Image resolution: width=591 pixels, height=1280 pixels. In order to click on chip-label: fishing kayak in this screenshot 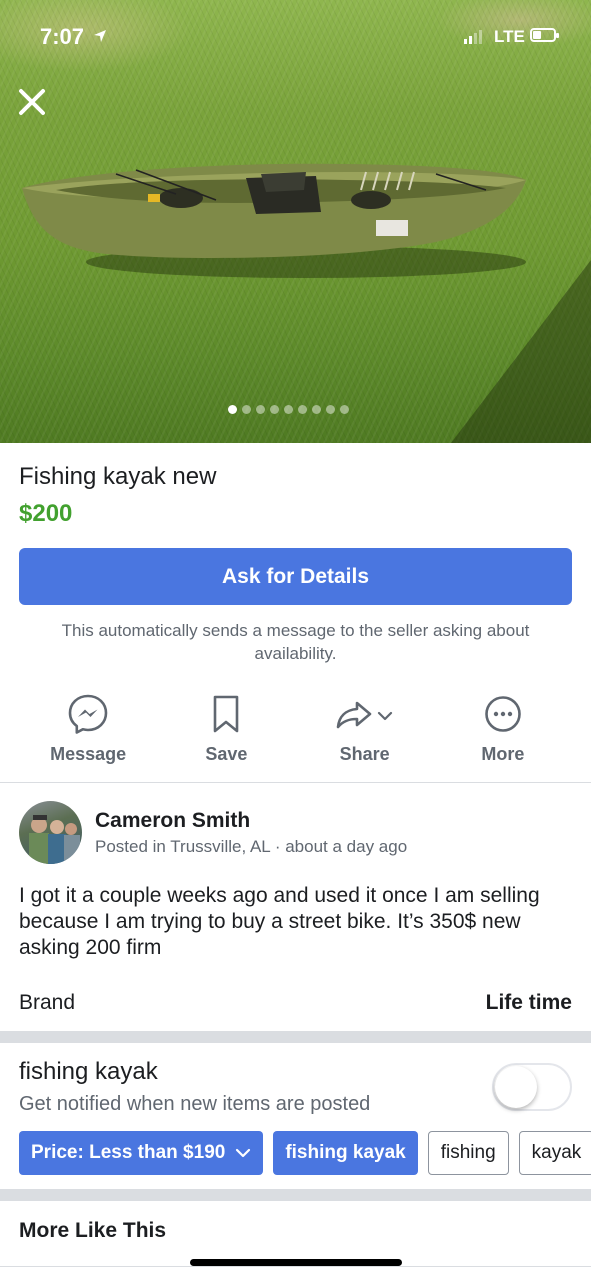, I will do `click(345, 1152)`.